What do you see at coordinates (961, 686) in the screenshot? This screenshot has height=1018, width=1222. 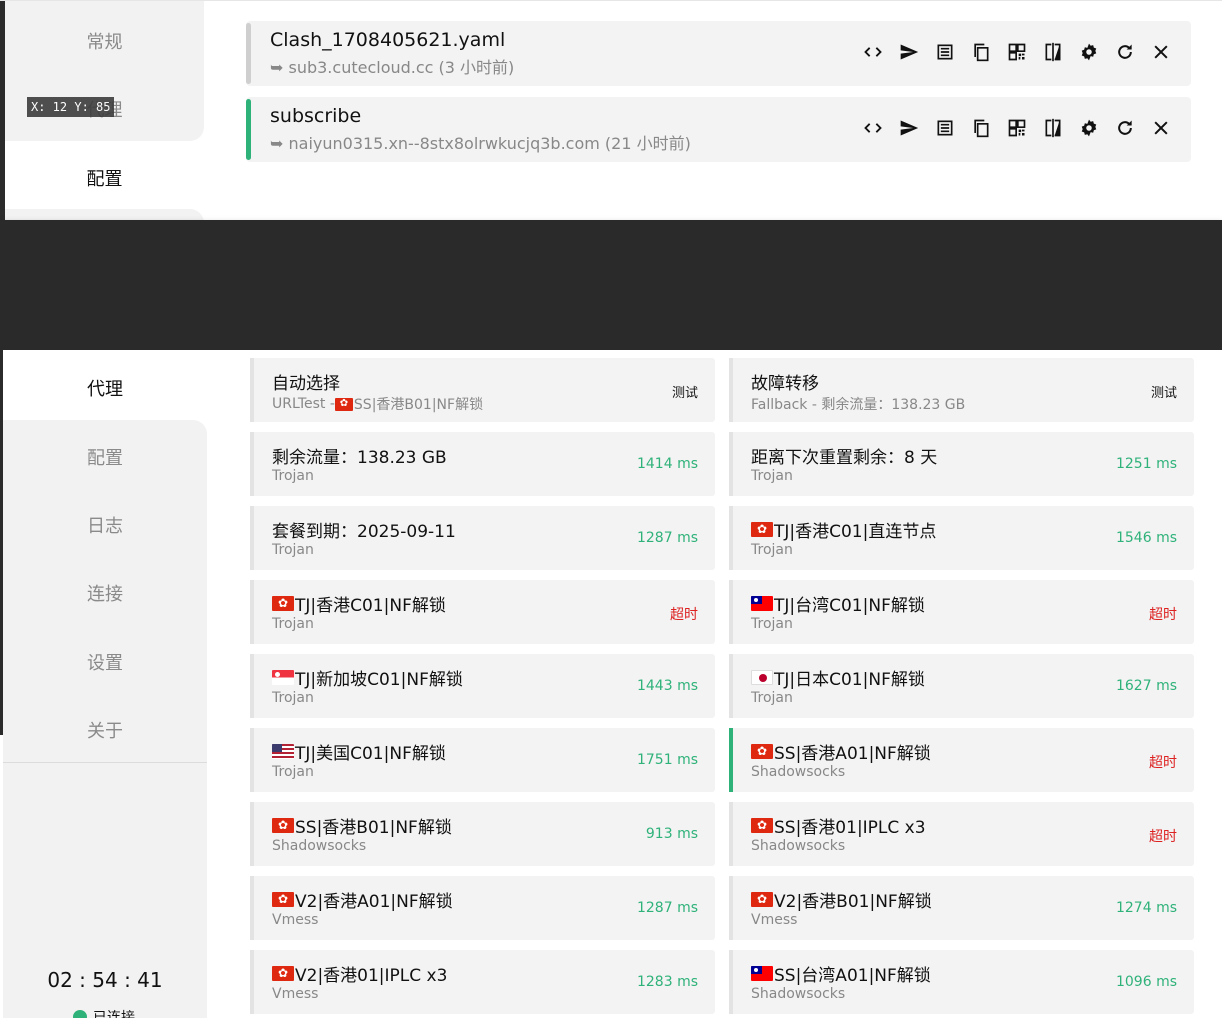 I see `proxy-card: TJ|日本C01|NF解锁 Trojan 1627 ms` at bounding box center [961, 686].